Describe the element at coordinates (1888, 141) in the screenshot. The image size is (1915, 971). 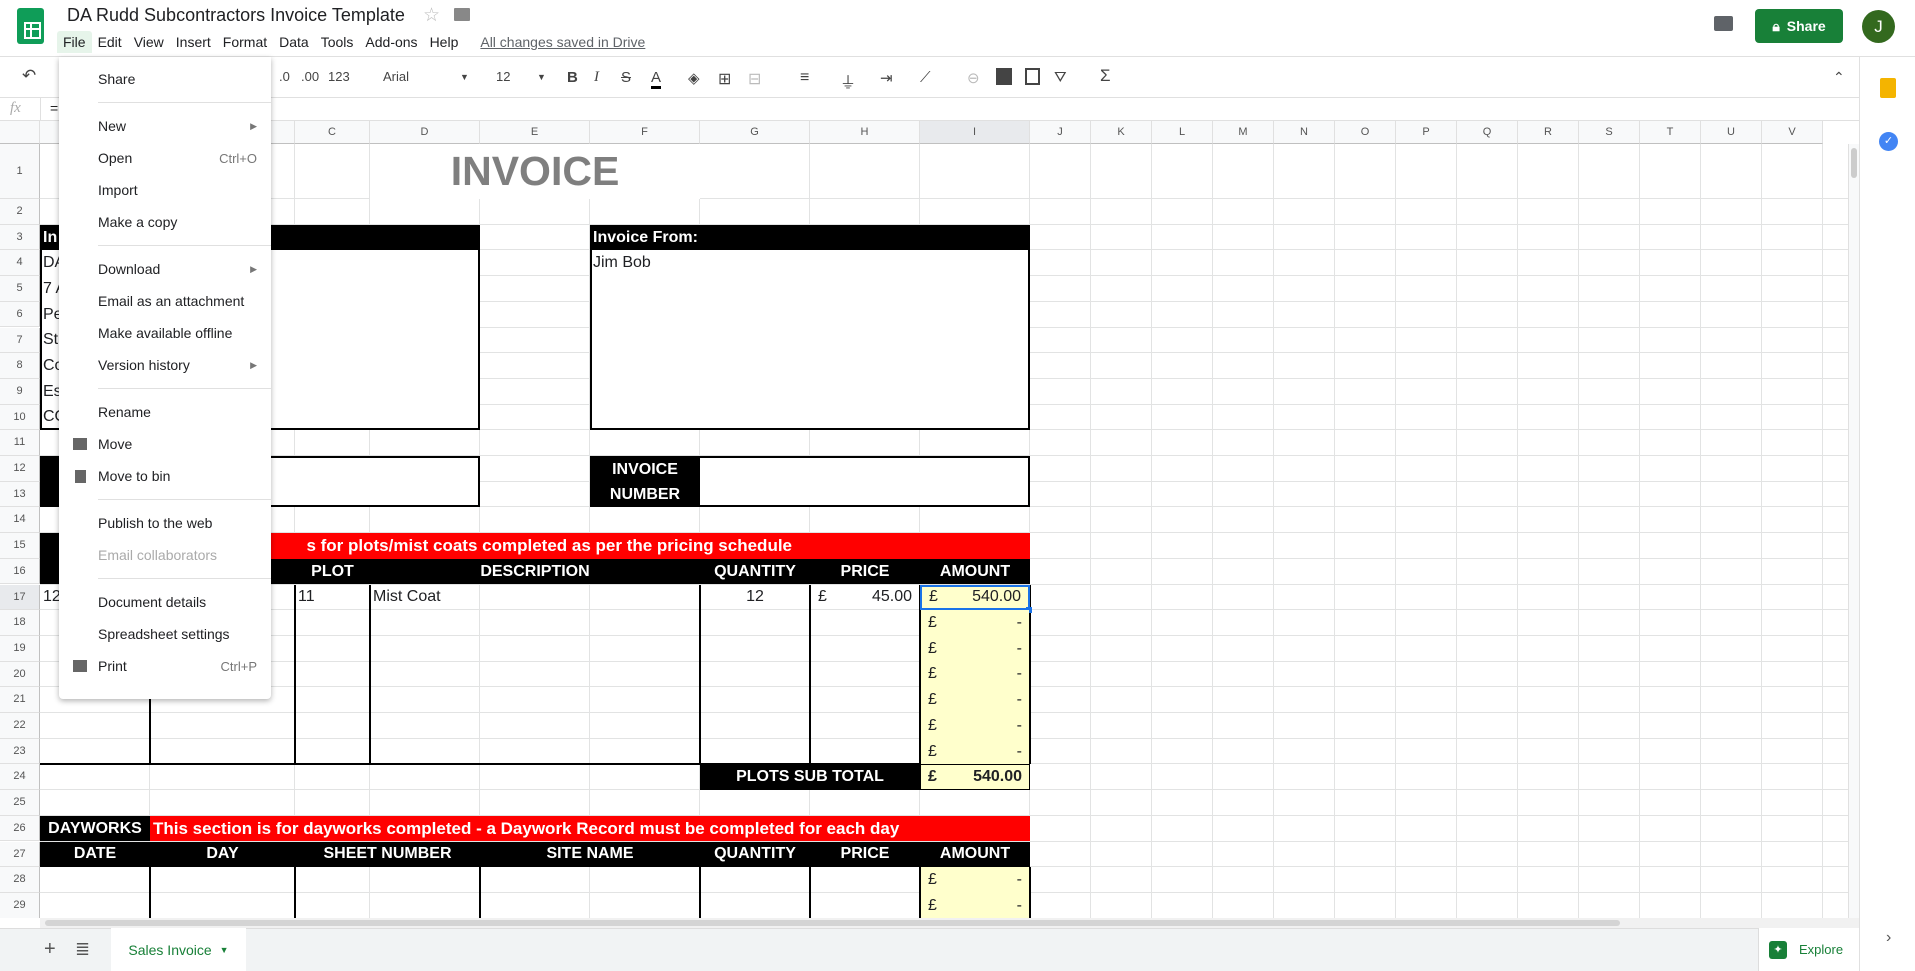
I see `tasks-icon: ✓` at that location.